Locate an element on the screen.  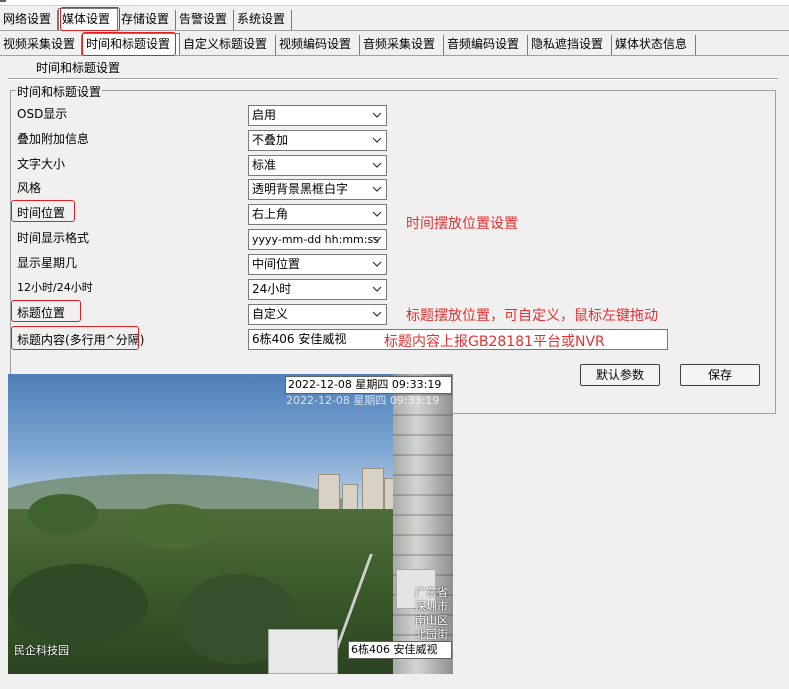
select-value: yyyy-mm-dd hh:mm:ss is located at coordinates (315, 239).